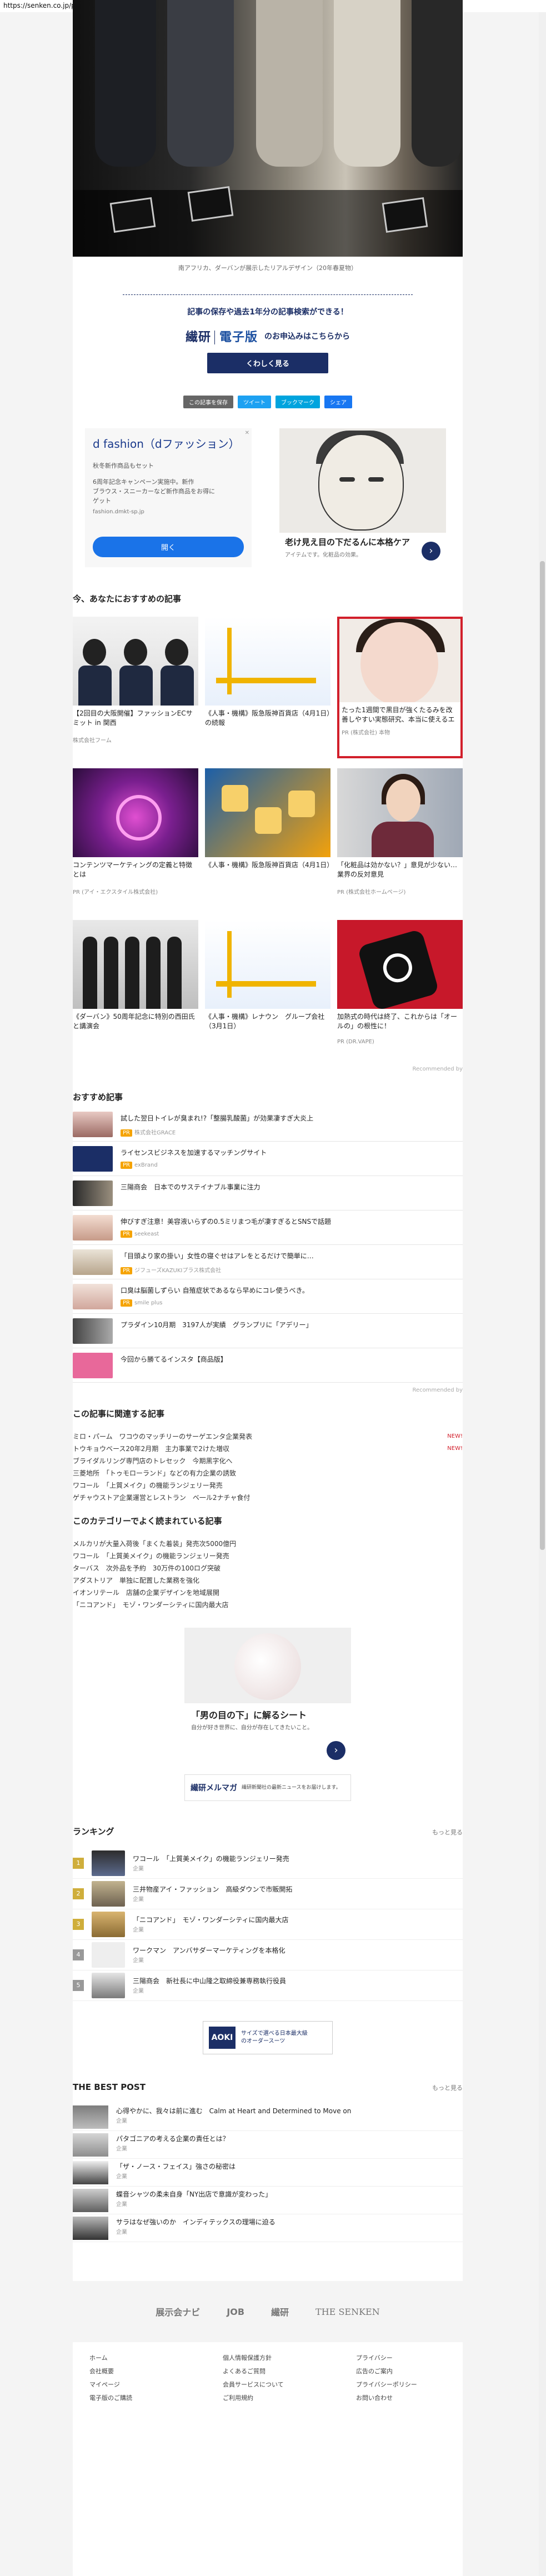  Describe the element at coordinates (268, 1159) in the screenshot. I see `list-item: ライセンスビジネスを加速するマッチングサイト PR exBrand` at that location.